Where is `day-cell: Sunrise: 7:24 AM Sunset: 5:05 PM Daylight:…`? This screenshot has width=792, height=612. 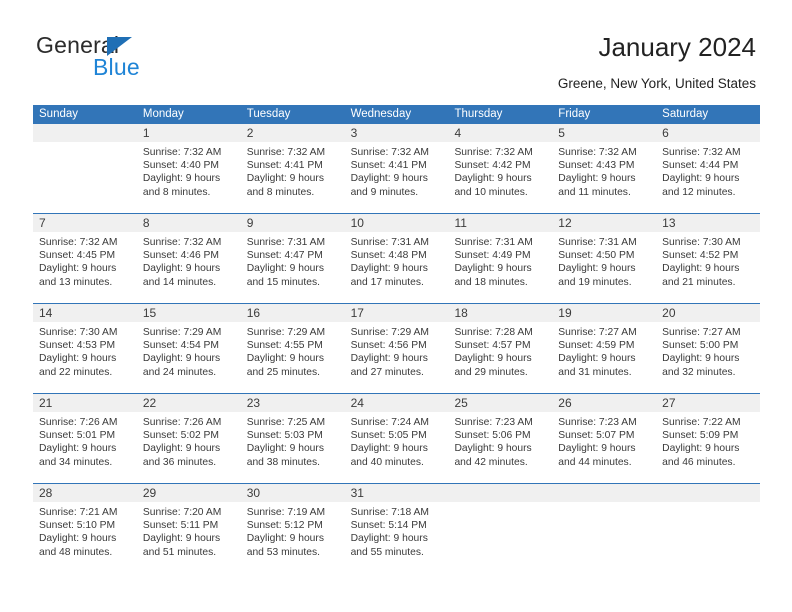
day-cell: Sunrise: 7:24 AM Sunset: 5:05 PM Daylight:… is located at coordinates (397, 447).